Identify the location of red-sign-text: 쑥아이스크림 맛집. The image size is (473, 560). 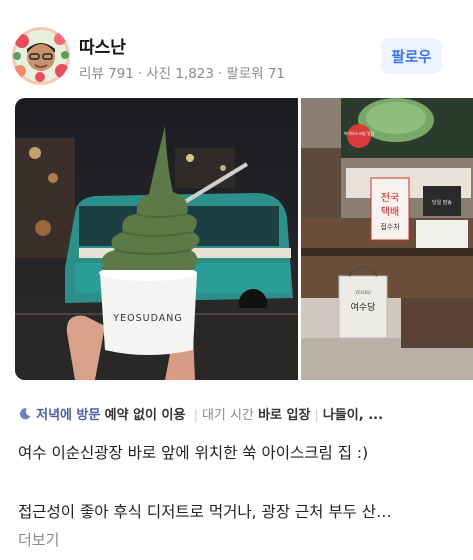
(359, 133).